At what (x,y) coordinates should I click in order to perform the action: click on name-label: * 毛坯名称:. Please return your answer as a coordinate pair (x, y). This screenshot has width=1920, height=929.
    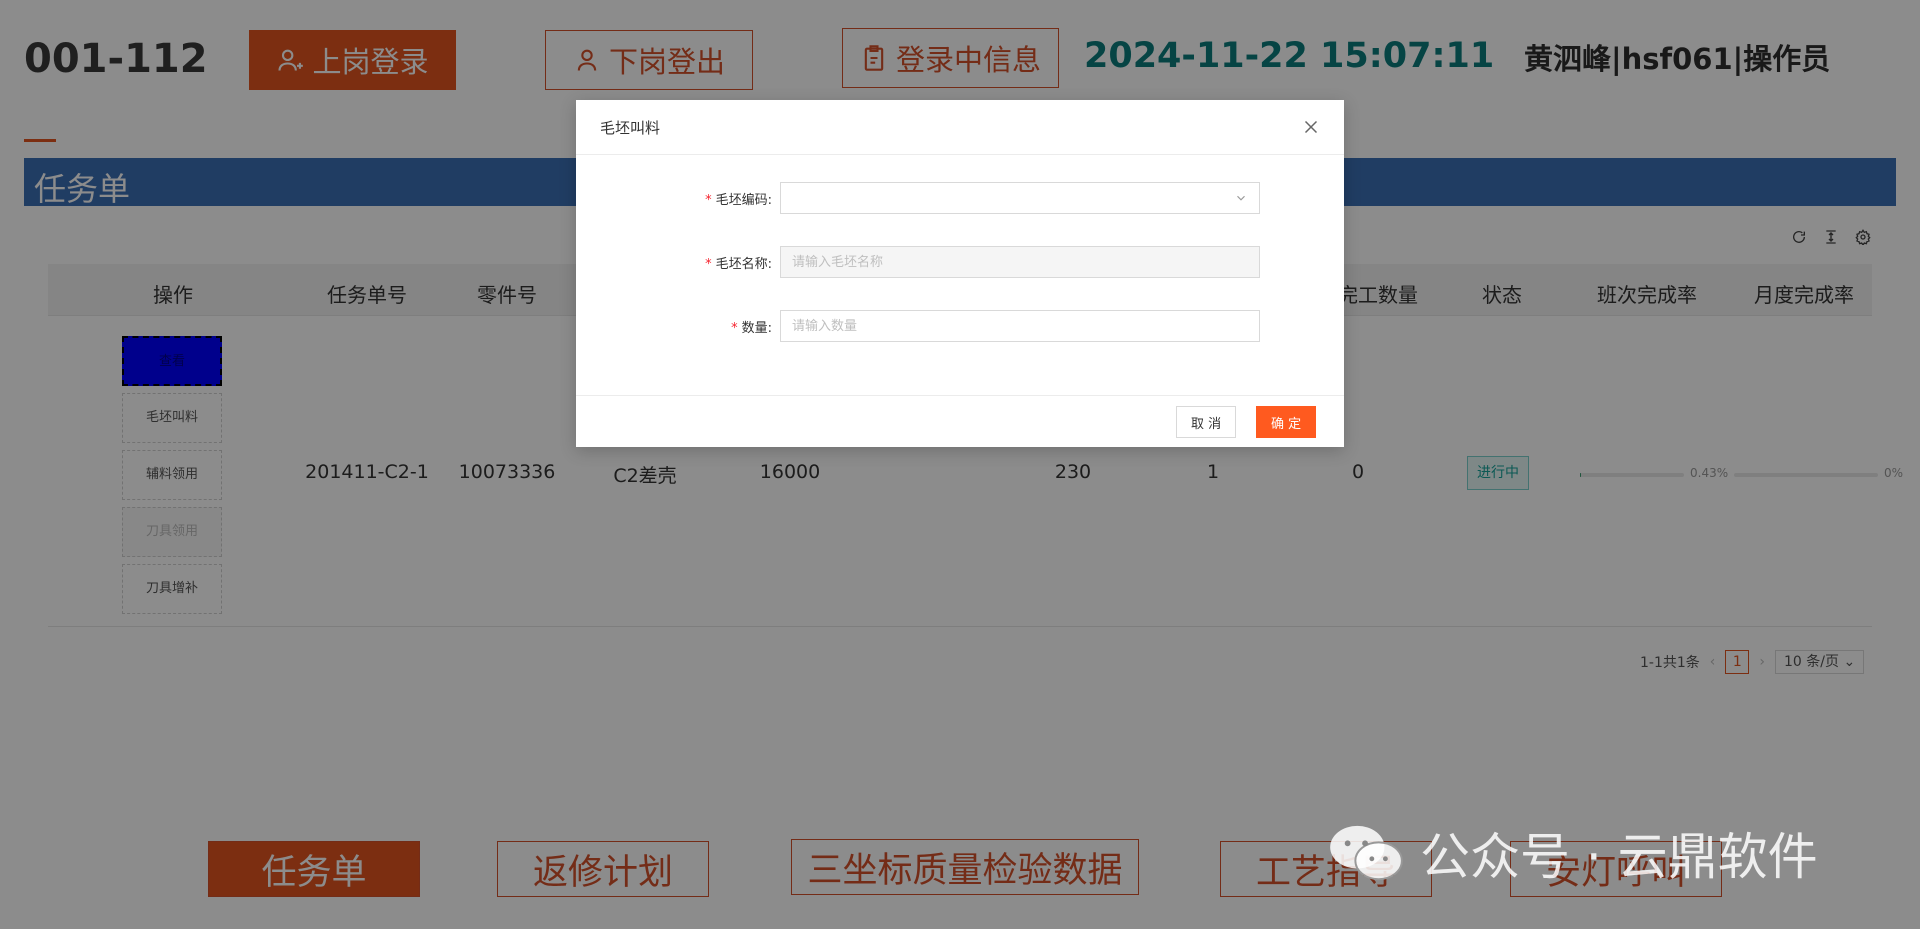
    Looking at the image, I should click on (738, 262).